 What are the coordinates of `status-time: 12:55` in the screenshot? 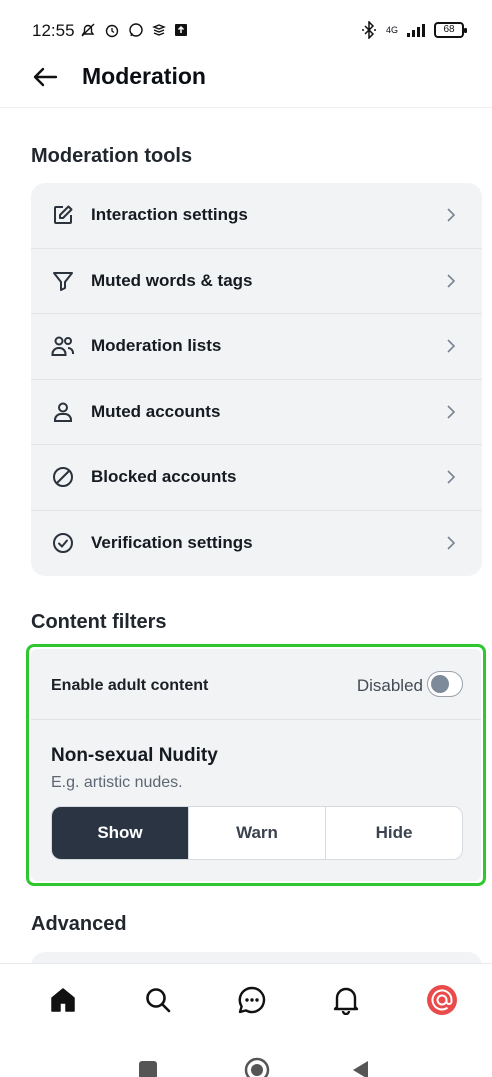 It's located at (53, 30).